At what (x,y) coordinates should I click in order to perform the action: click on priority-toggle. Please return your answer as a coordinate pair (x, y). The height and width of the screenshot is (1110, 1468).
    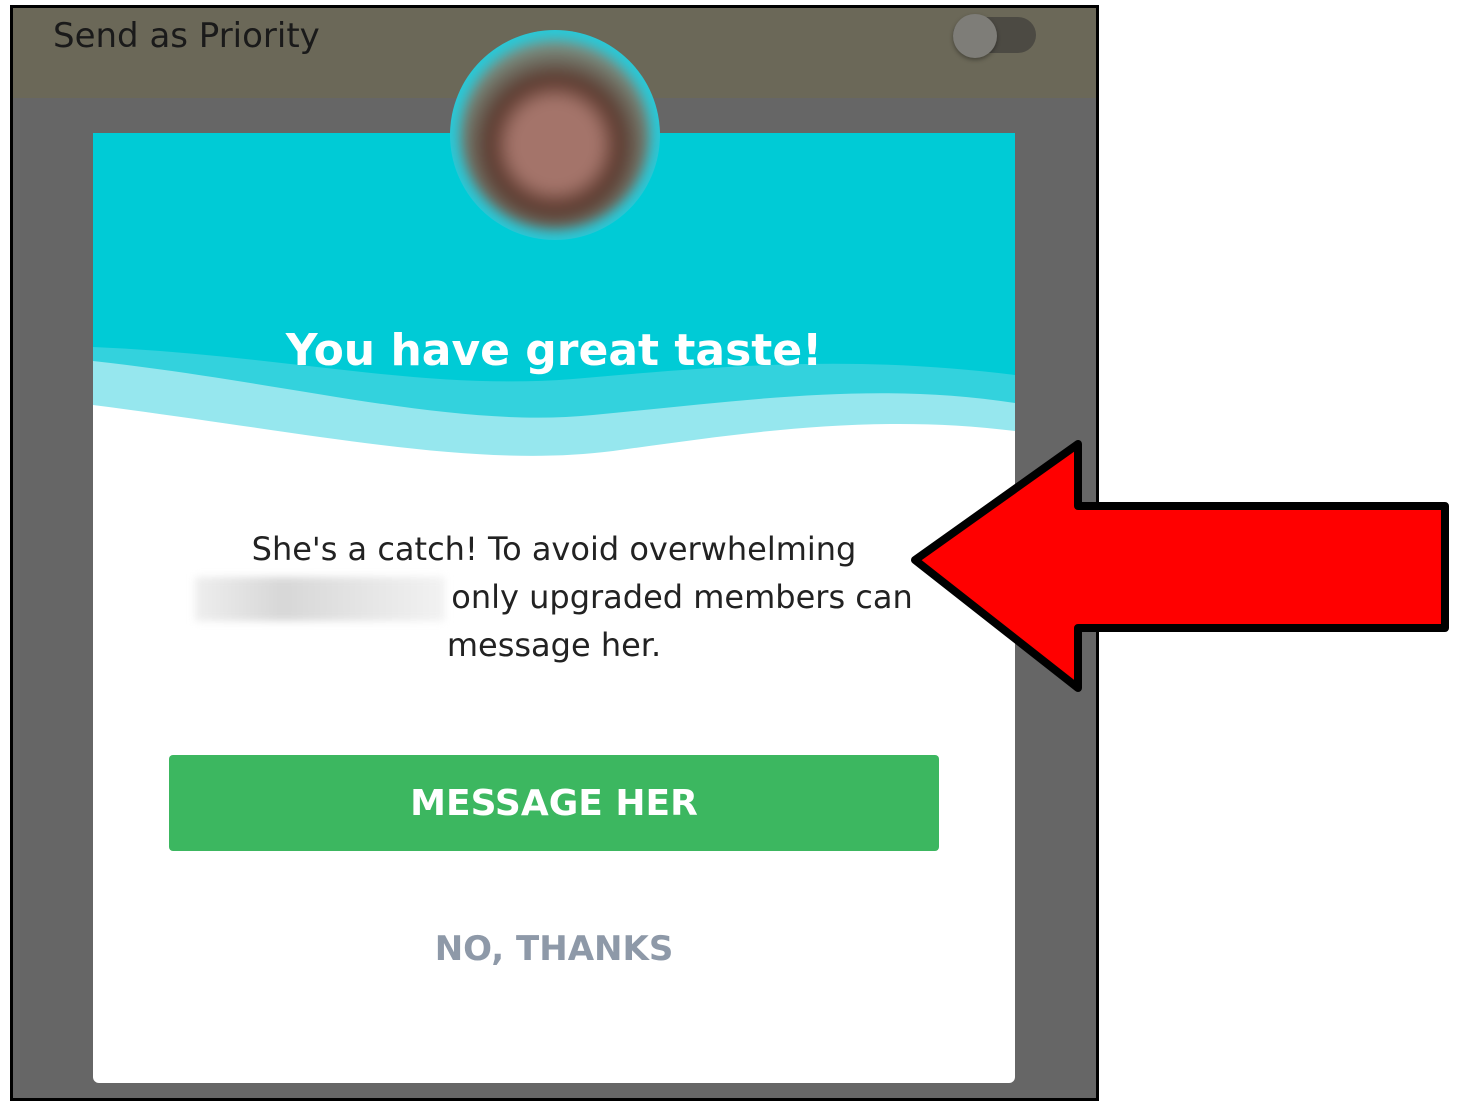
    Looking at the image, I should click on (994, 36).